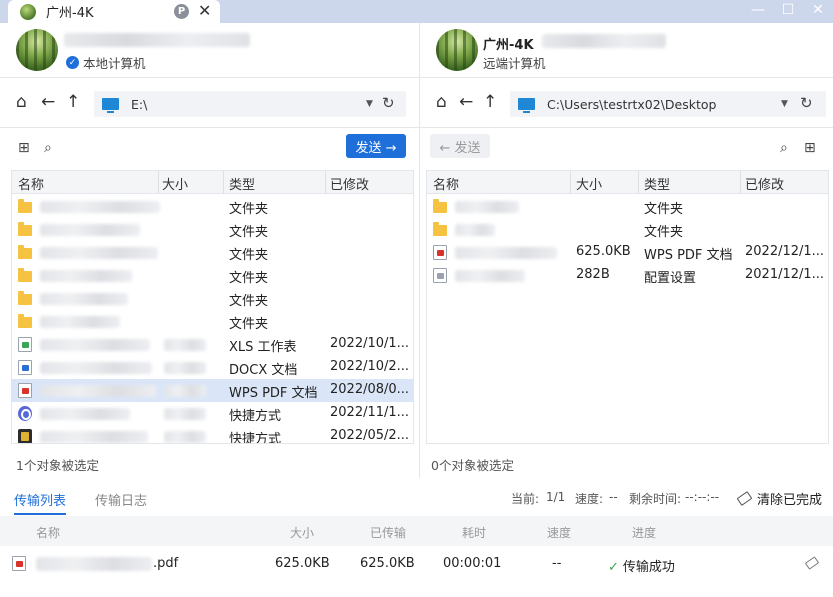 This screenshot has height=597, width=833. What do you see at coordinates (668, 104) in the screenshot?
I see `remote-path-input: C:\Users\testrtx02\Desktop ▼ ↻` at bounding box center [668, 104].